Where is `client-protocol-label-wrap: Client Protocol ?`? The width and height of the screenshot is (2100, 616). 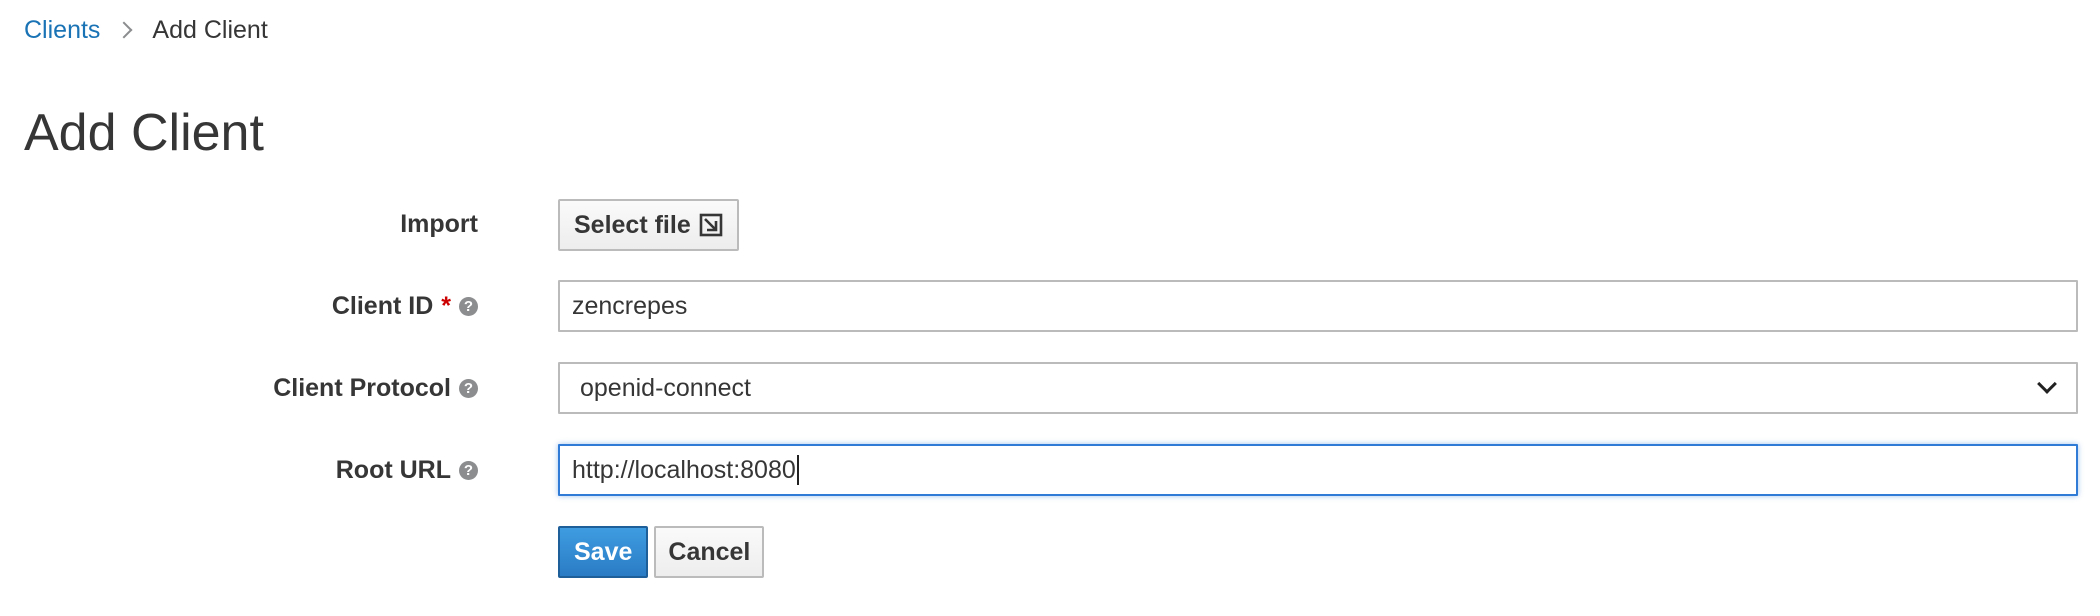 client-protocol-label-wrap: Client Protocol ? is located at coordinates (375, 388).